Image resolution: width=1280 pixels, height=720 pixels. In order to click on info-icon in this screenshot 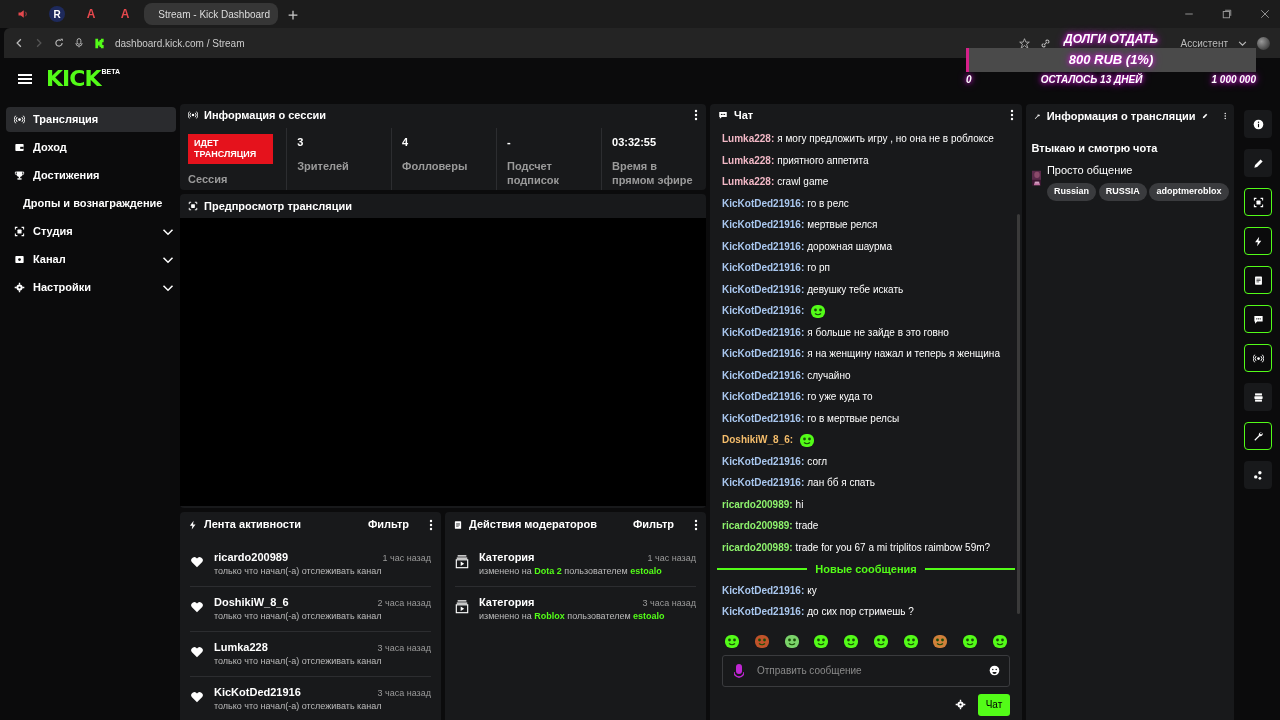, I will do `click(1258, 124)`.